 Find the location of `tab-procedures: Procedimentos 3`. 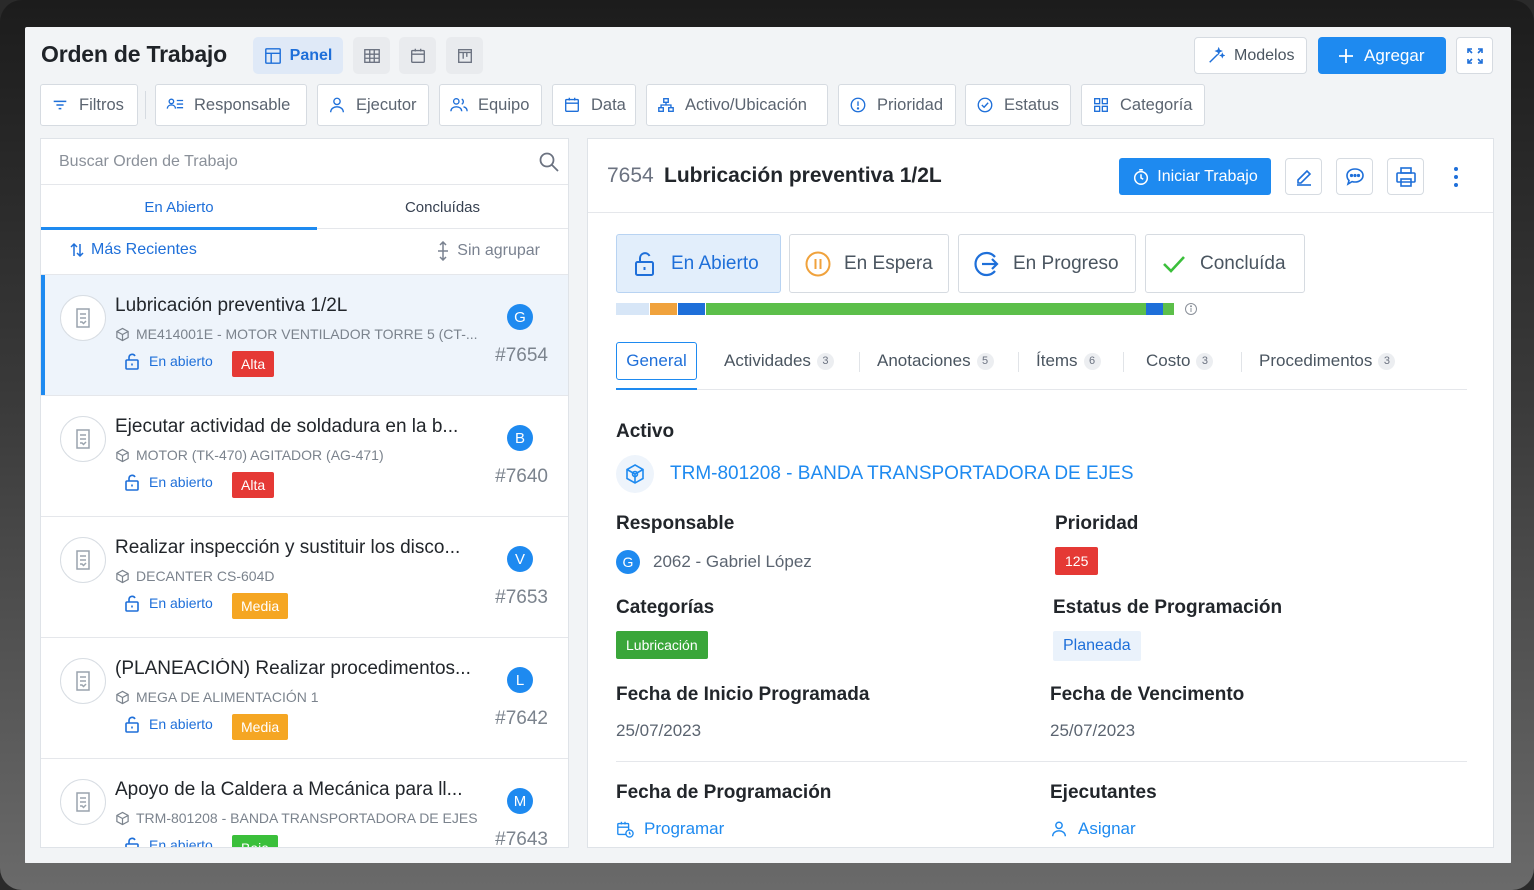

tab-procedures: Procedimentos 3 is located at coordinates (1327, 361).